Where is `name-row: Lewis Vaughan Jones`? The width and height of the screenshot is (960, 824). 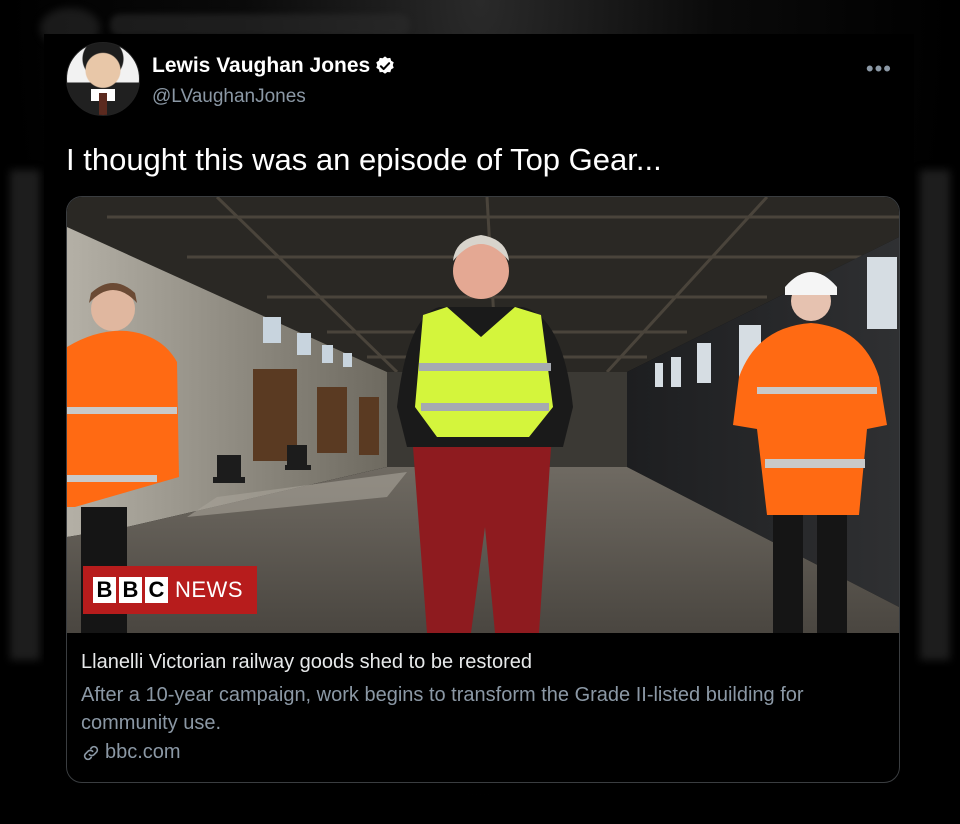 name-row: Lewis Vaughan Jones is located at coordinates (274, 66).